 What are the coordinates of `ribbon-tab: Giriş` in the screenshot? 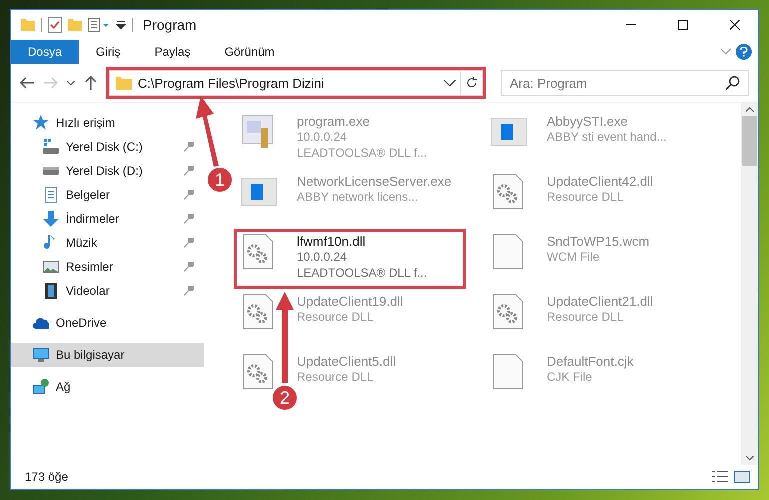 It's located at (108, 52).